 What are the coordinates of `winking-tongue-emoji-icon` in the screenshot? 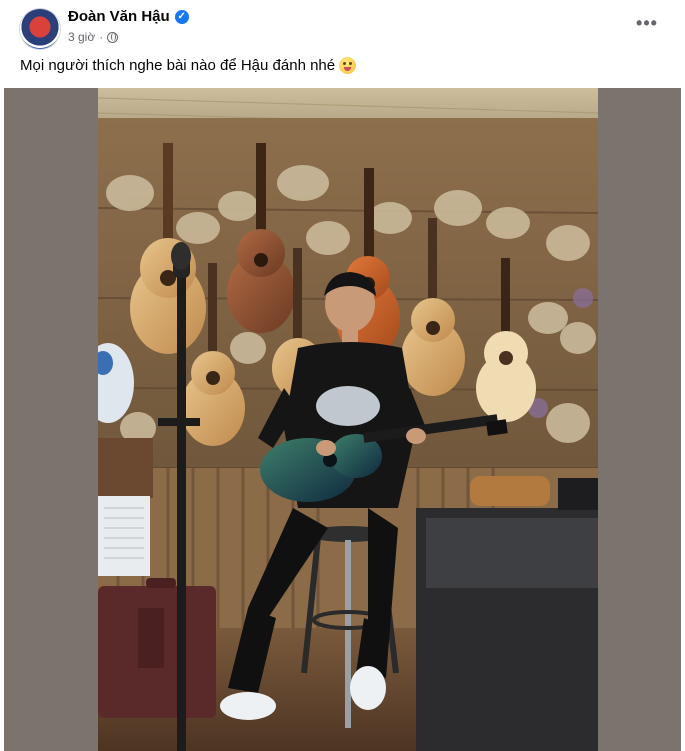 It's located at (348, 65).